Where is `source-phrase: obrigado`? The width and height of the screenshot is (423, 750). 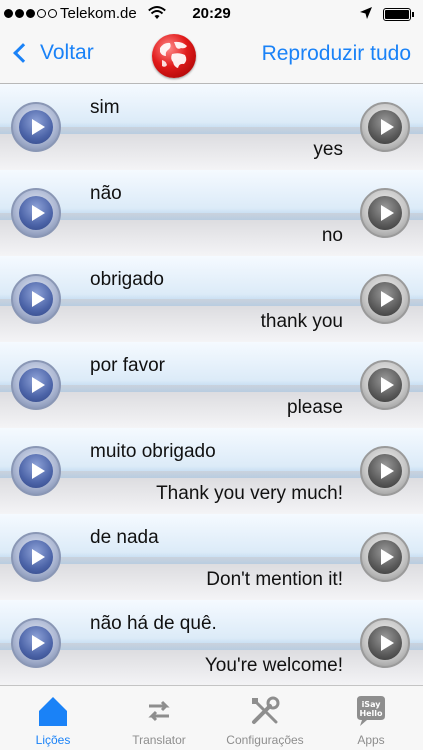 source-phrase: obrigado is located at coordinates (127, 279).